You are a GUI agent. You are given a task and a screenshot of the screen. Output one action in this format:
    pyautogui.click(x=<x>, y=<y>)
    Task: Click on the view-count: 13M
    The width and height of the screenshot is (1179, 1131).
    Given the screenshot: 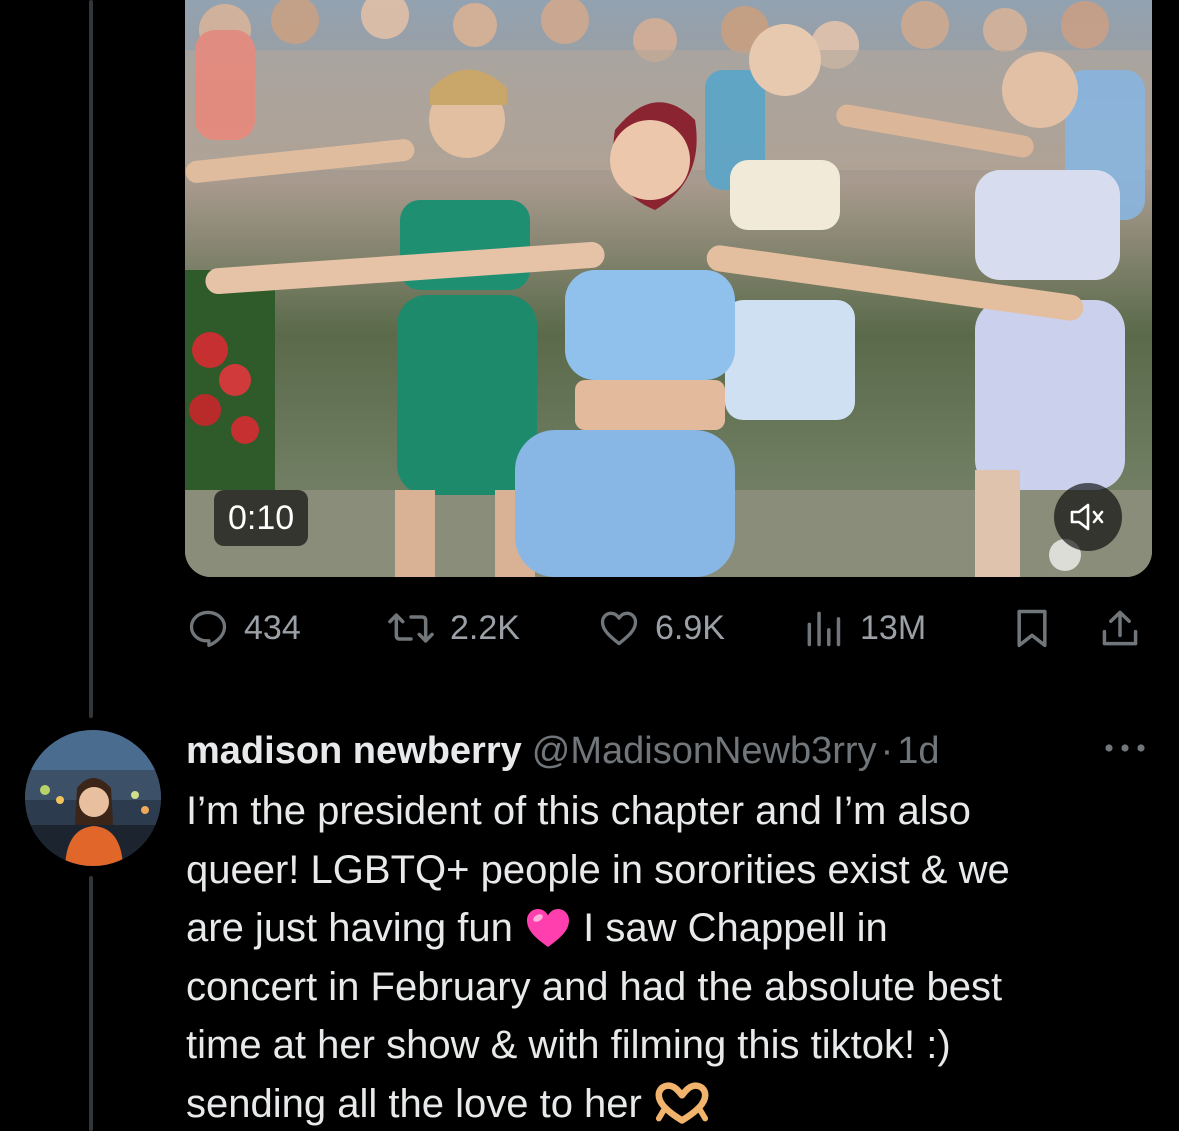 What is the action you would take?
    pyautogui.click(x=893, y=627)
    